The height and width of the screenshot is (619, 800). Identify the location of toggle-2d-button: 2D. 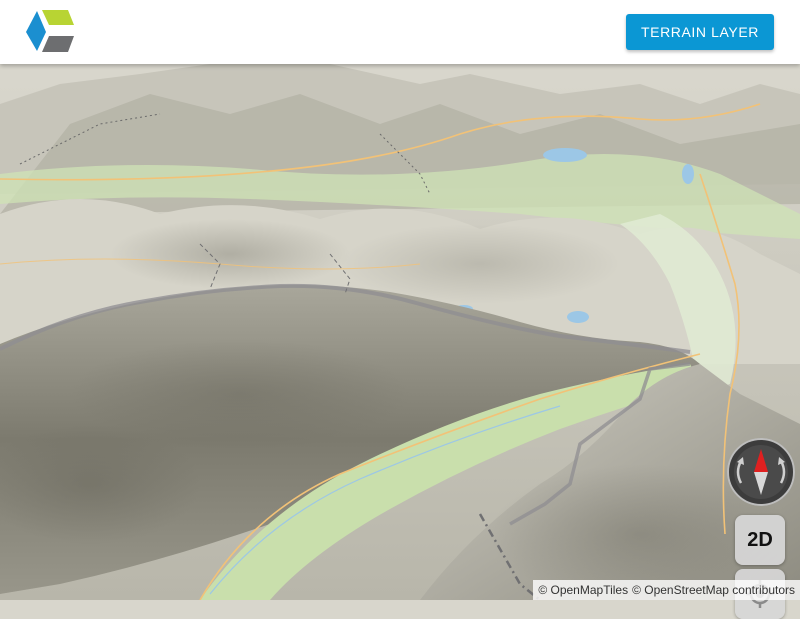
(760, 540).